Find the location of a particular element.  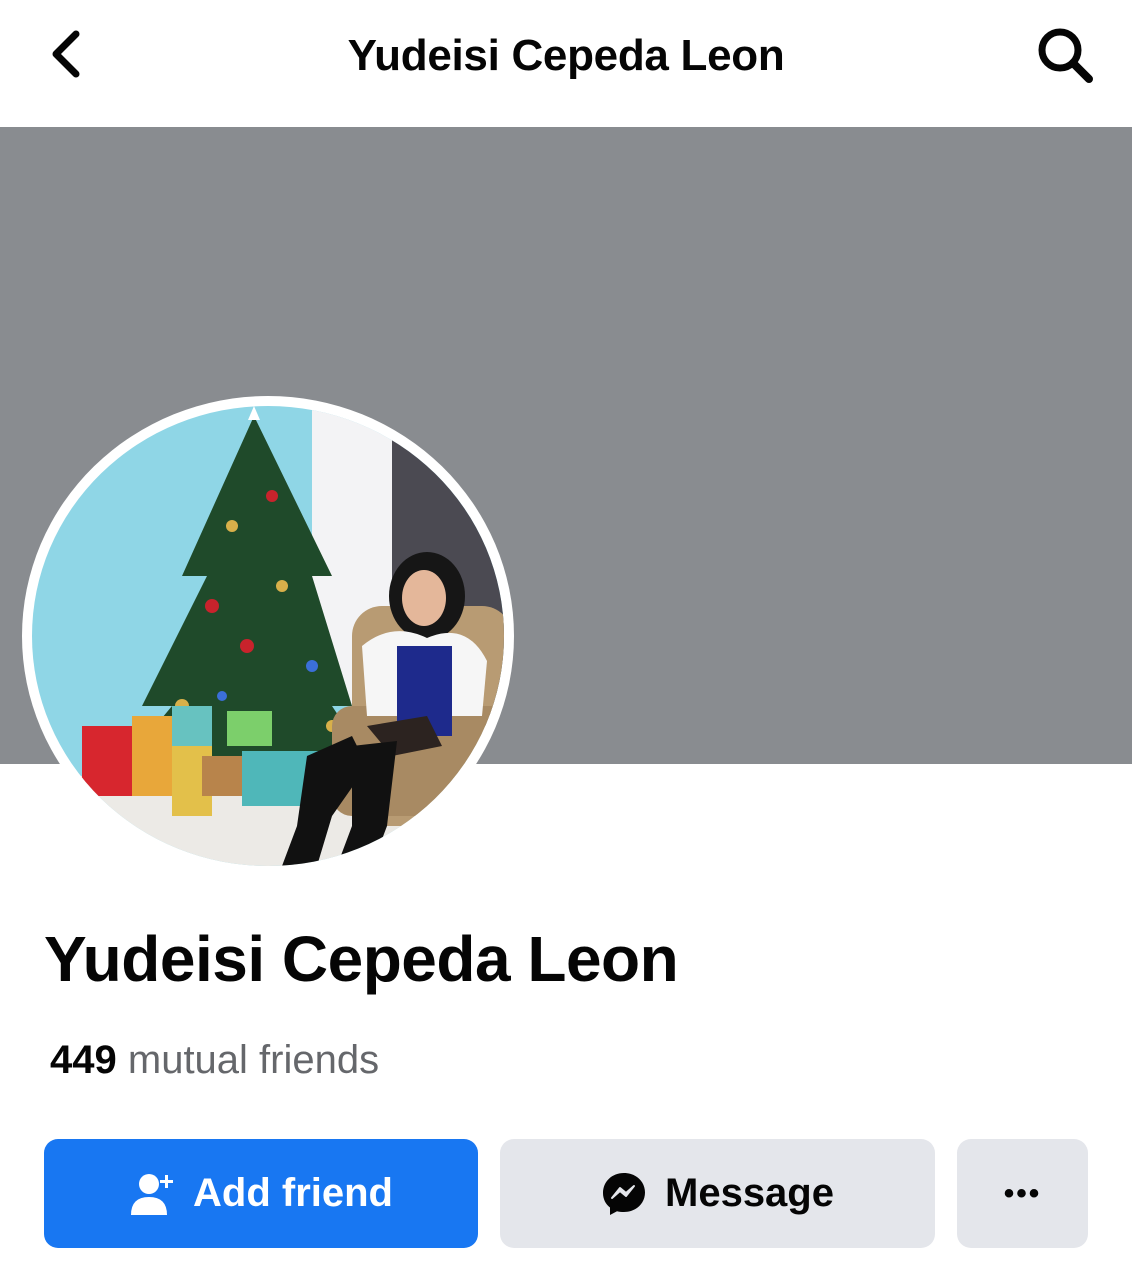

more-options-button: ••• is located at coordinates (1022, 1193).